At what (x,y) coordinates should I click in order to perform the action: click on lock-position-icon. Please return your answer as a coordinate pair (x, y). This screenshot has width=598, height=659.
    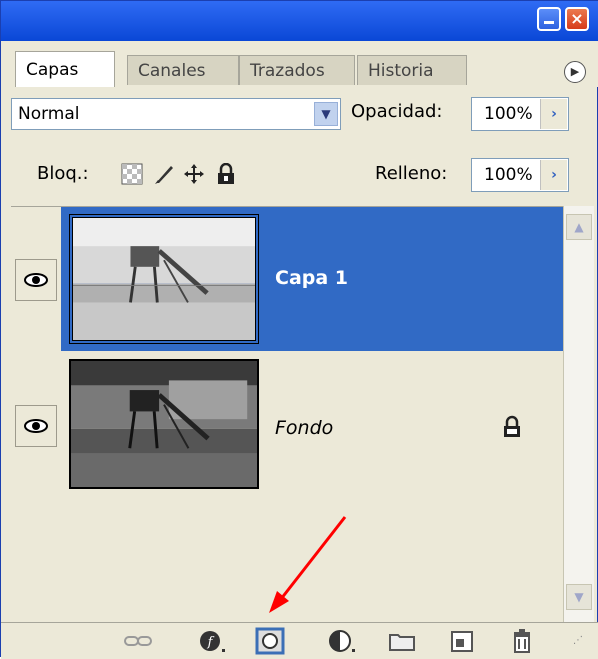
    Looking at the image, I should click on (194, 174).